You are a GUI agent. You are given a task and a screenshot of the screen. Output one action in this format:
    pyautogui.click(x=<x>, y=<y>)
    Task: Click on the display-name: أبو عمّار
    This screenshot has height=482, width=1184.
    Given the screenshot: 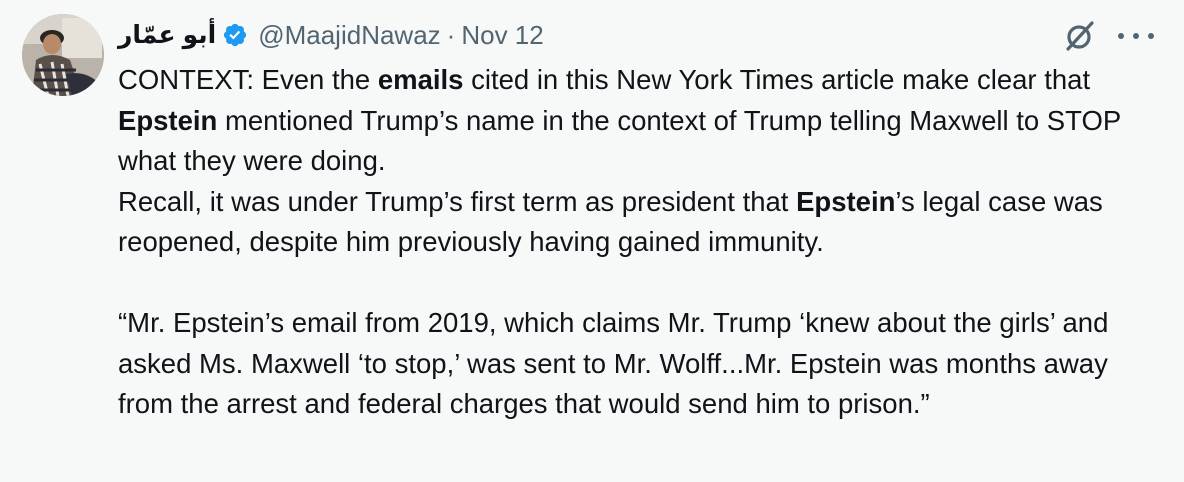 What is the action you would take?
    pyautogui.click(x=167, y=35)
    